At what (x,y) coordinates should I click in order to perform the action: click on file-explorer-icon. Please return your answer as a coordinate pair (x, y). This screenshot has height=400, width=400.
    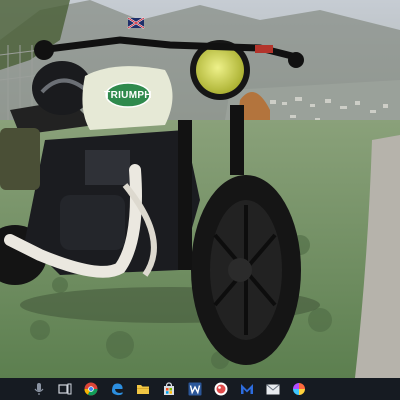
    Looking at the image, I should click on (143, 389).